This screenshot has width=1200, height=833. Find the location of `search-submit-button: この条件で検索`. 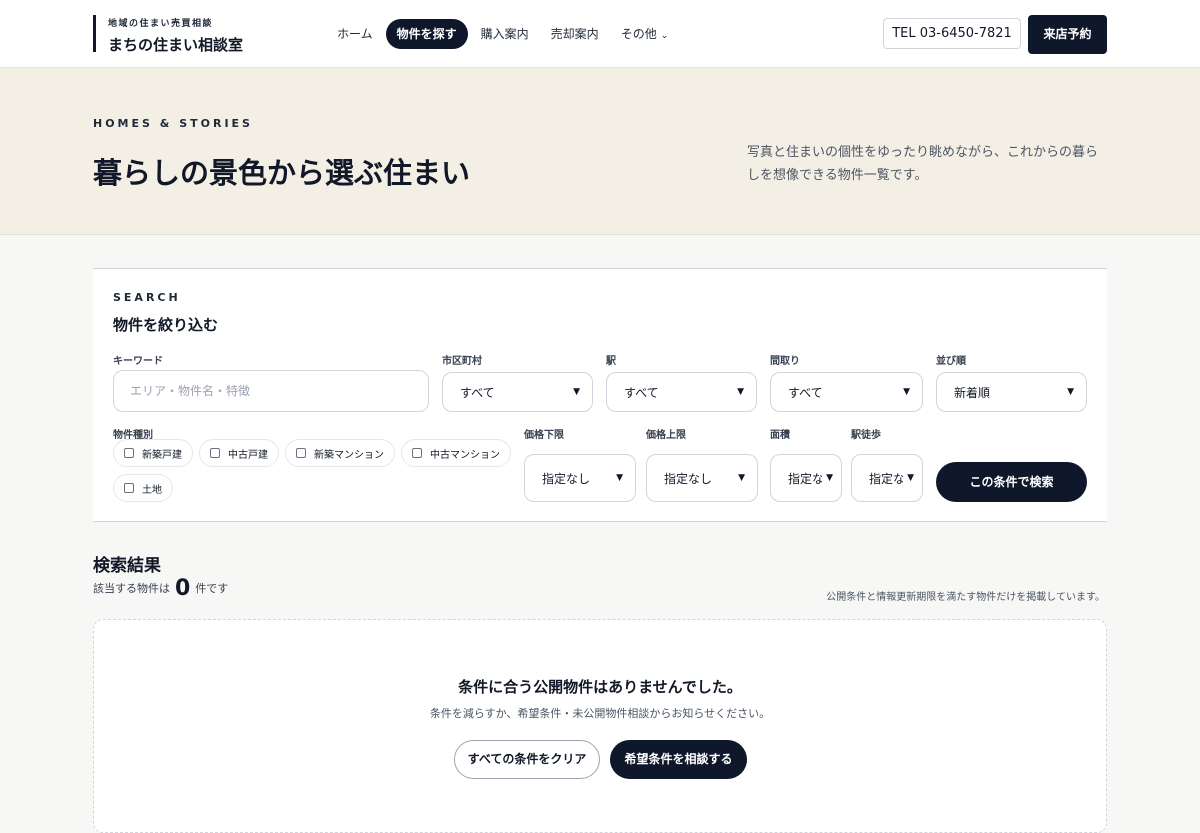

search-submit-button: この条件で検索 is located at coordinates (1011, 482).